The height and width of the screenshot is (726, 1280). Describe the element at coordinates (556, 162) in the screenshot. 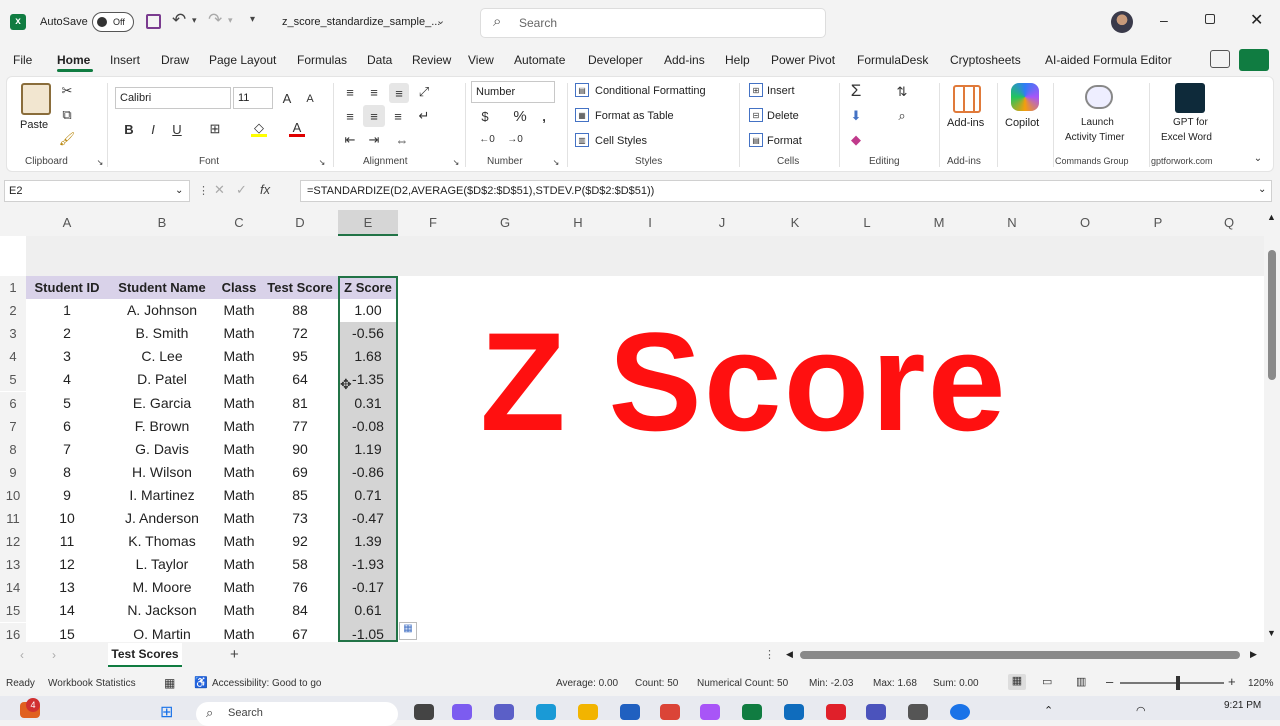

I see `number-launcher-icon: ↘` at that location.